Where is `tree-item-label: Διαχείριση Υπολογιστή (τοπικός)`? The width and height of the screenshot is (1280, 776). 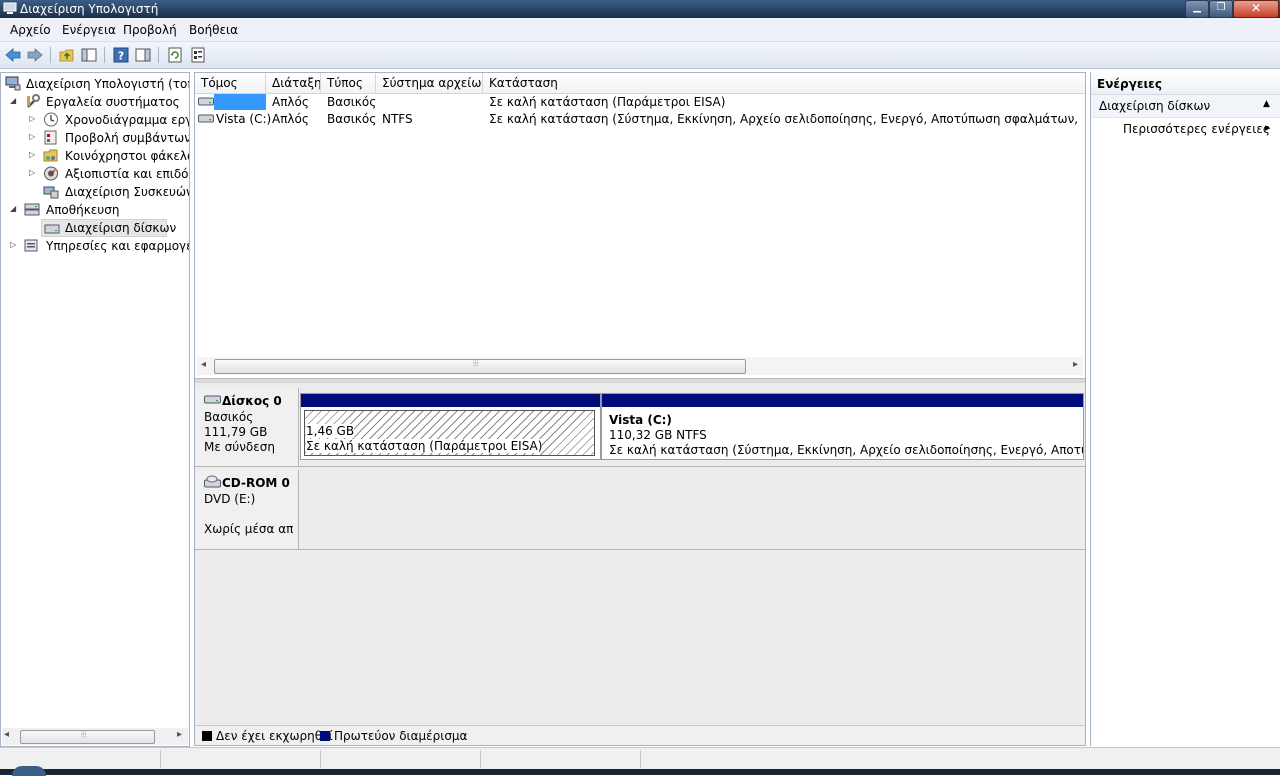
tree-item-label: Διαχείριση Υπολογιστή (τοπικός) is located at coordinates (107, 84).